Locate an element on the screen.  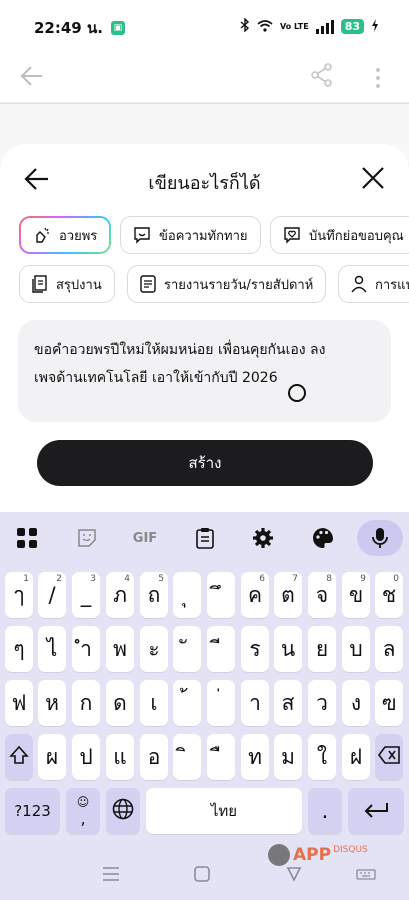
key-label: / is located at coordinates (52, 595).